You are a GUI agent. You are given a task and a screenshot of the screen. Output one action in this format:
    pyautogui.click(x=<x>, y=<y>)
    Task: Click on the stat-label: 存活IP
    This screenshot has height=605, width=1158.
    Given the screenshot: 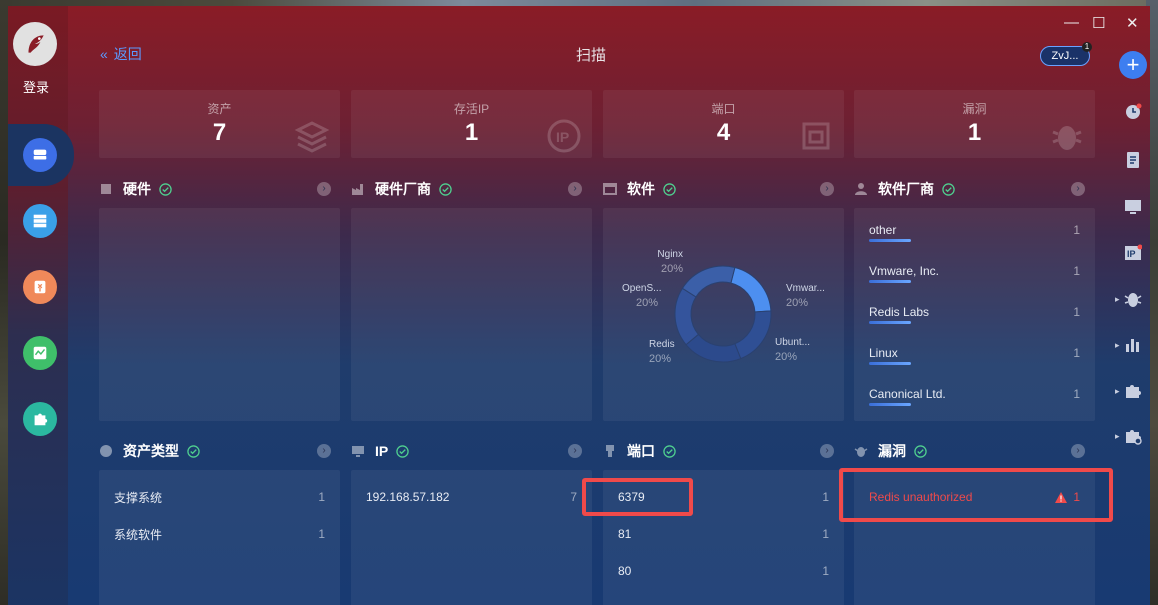 What is the action you would take?
    pyautogui.click(x=471, y=109)
    